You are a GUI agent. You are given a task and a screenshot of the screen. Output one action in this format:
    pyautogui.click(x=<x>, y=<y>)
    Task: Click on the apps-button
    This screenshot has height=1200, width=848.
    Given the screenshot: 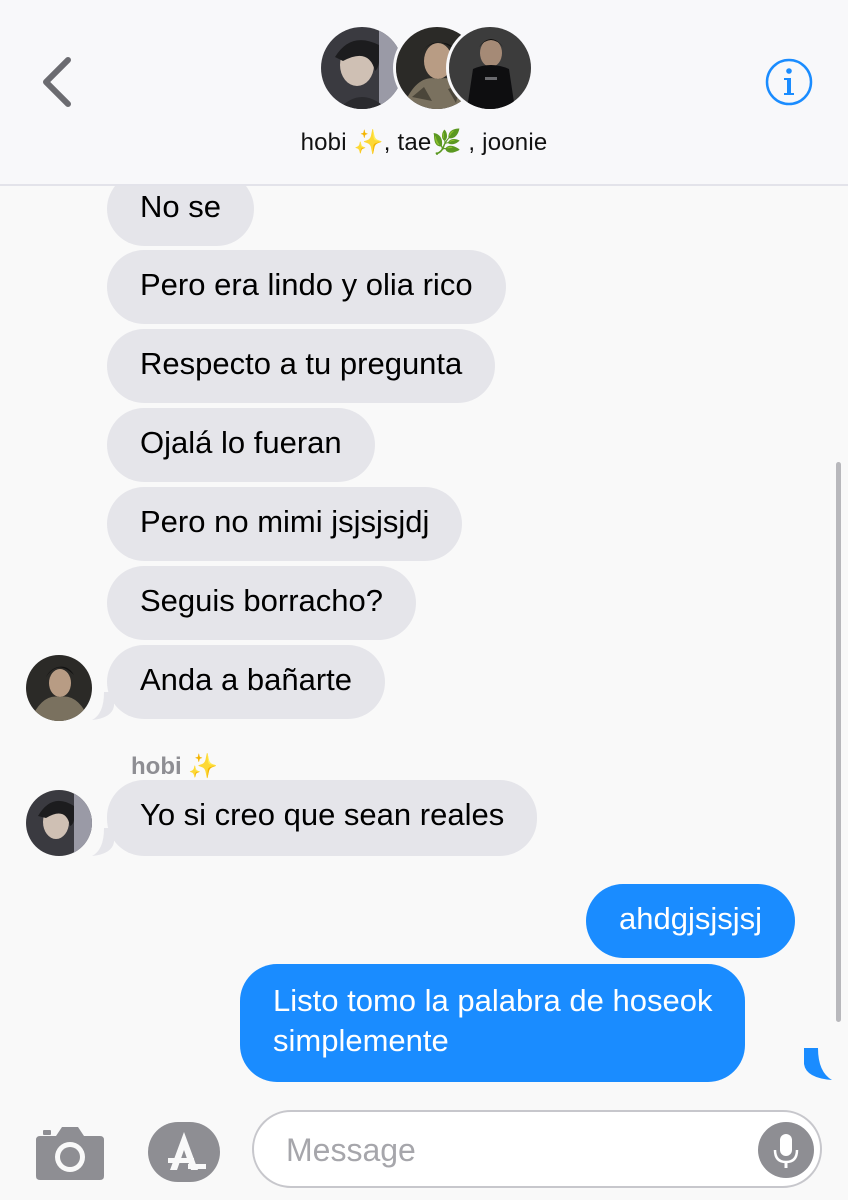 What is the action you would take?
    pyautogui.click(x=184, y=1152)
    